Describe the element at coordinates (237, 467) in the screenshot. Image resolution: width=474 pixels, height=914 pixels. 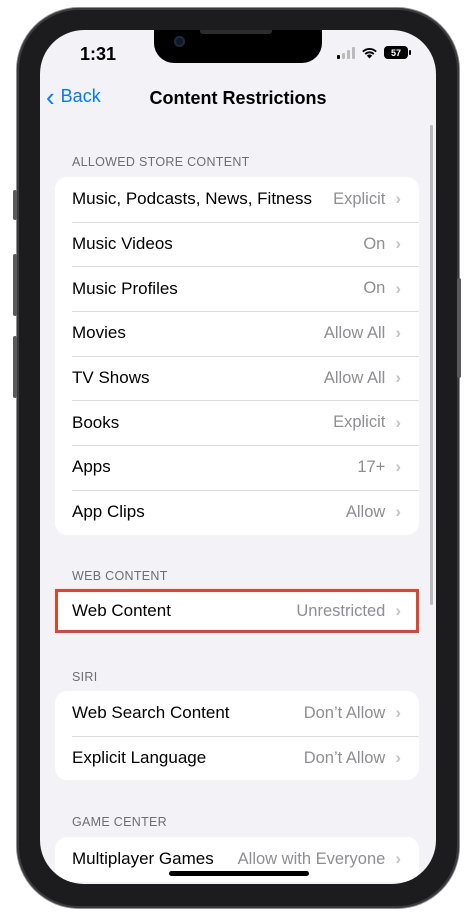
I see `row-apps: Apps 17+ ›` at that location.